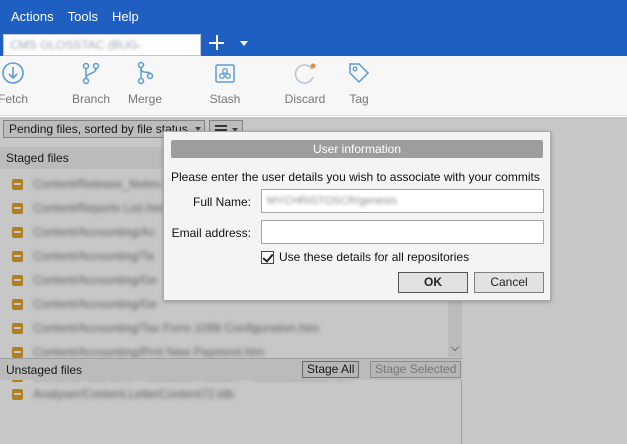  Describe the element at coordinates (267, 257) in the screenshot. I see `use-for-all-repositories-checkbox` at that location.